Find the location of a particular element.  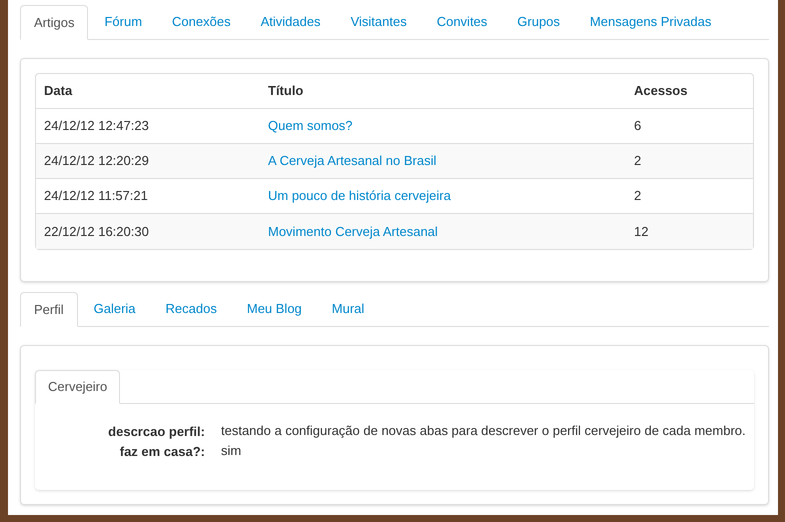

tab: Grupos is located at coordinates (538, 22).